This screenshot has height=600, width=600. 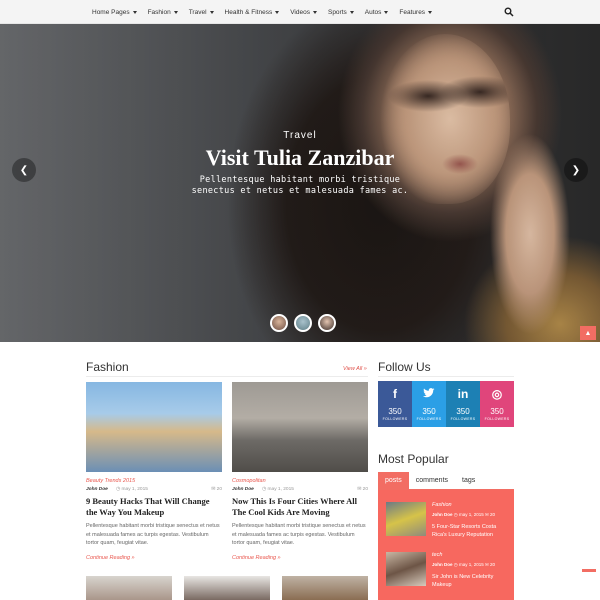 What do you see at coordinates (111, 12) in the screenshot?
I see `menu-item-label: Home Pages` at bounding box center [111, 12].